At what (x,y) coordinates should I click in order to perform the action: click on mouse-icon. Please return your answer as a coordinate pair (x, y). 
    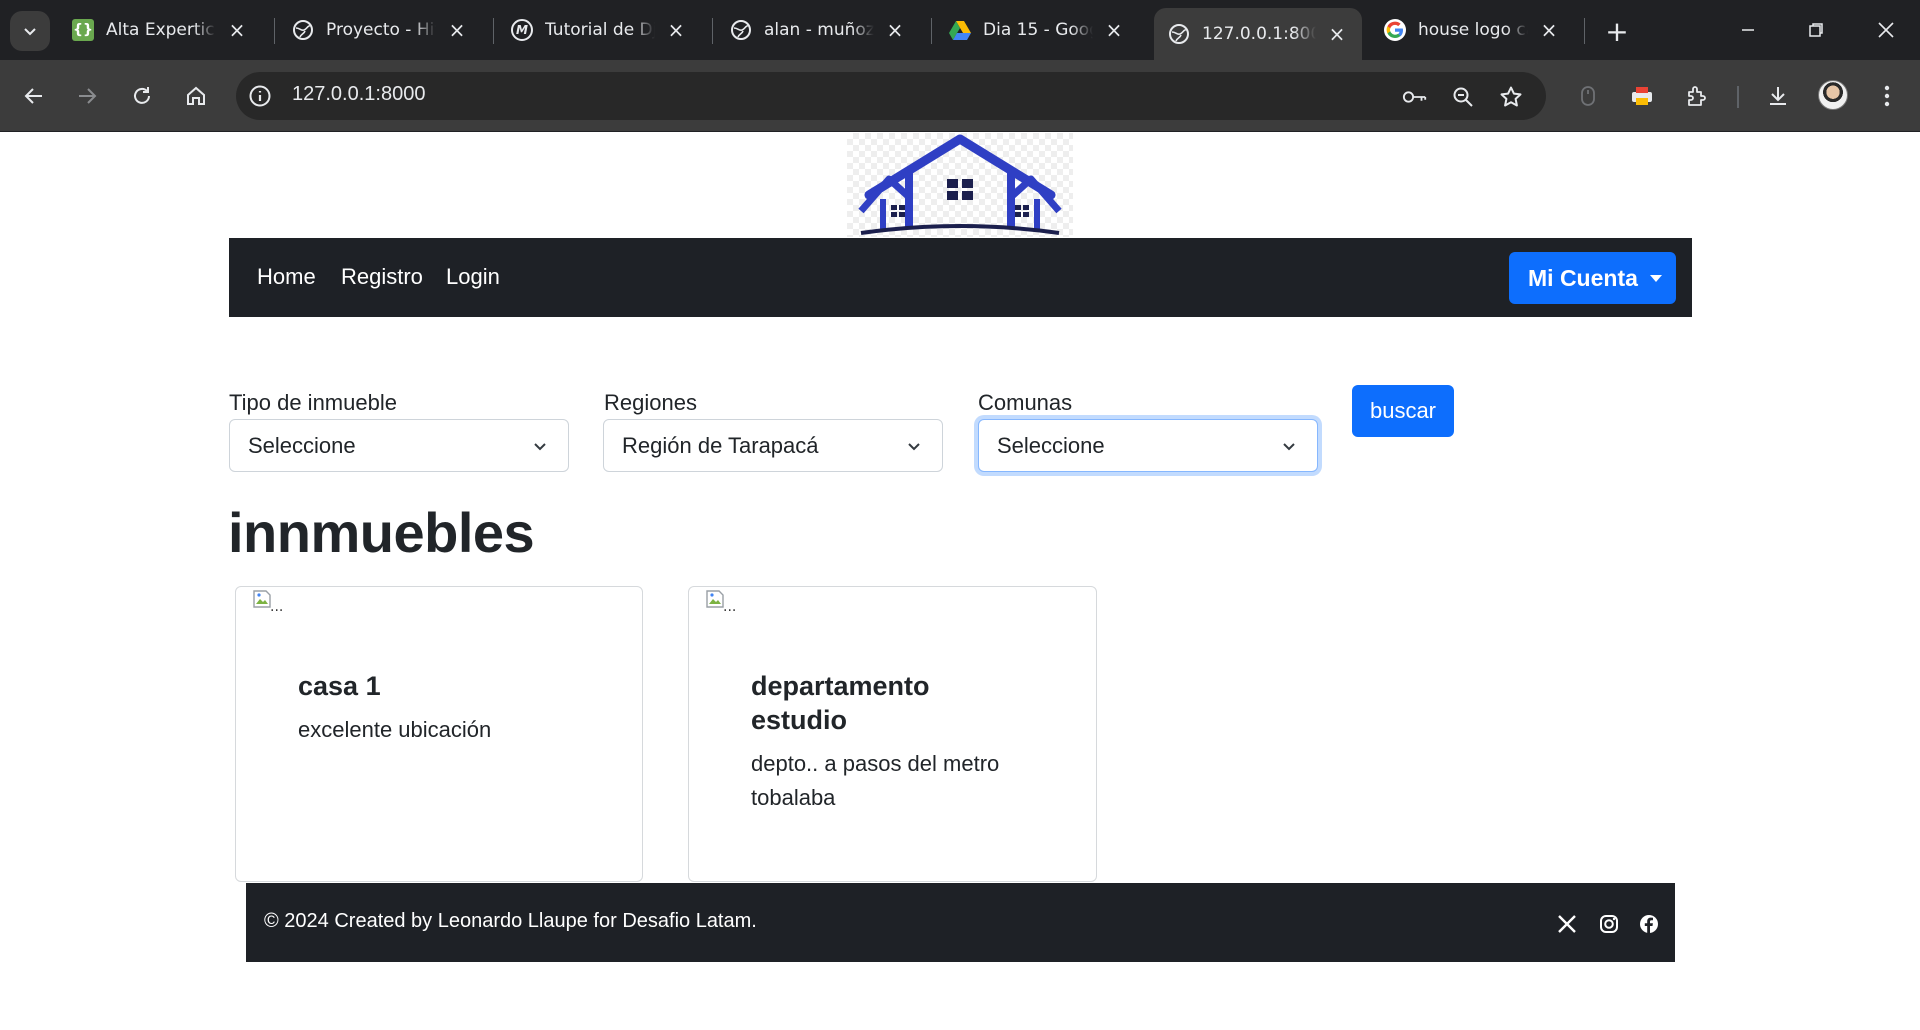
    Looking at the image, I should click on (1588, 96).